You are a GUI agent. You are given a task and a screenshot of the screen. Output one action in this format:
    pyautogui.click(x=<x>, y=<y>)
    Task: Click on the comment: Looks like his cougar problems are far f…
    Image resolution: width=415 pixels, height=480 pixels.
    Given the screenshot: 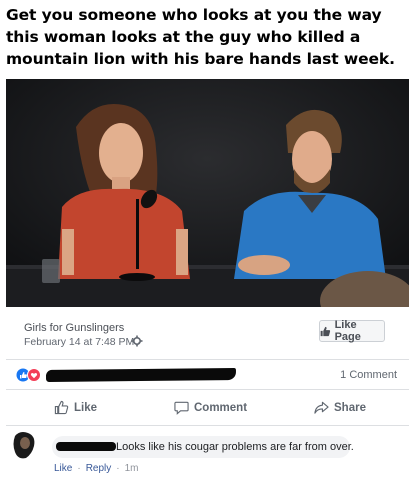 What is the action you would take?
    pyautogui.click(x=207, y=453)
    